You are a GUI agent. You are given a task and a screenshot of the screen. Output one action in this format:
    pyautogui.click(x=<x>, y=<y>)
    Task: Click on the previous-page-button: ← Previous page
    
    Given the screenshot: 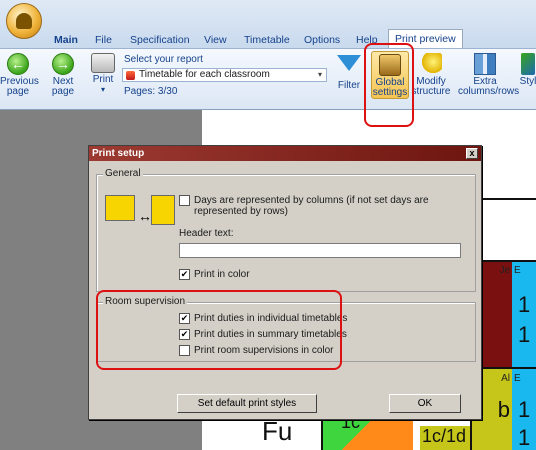 What is the action you would take?
    pyautogui.click(x=19, y=75)
    